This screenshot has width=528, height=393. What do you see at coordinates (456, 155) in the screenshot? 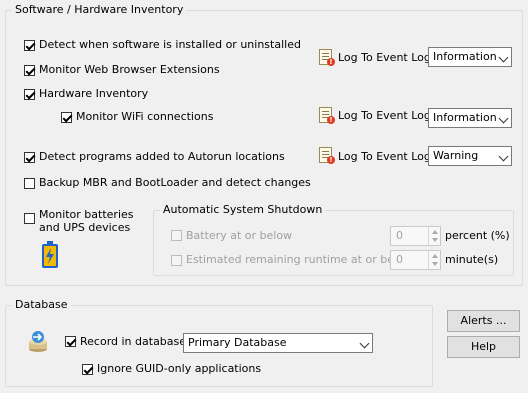
I see `event-log-level-value: Warning` at bounding box center [456, 155].